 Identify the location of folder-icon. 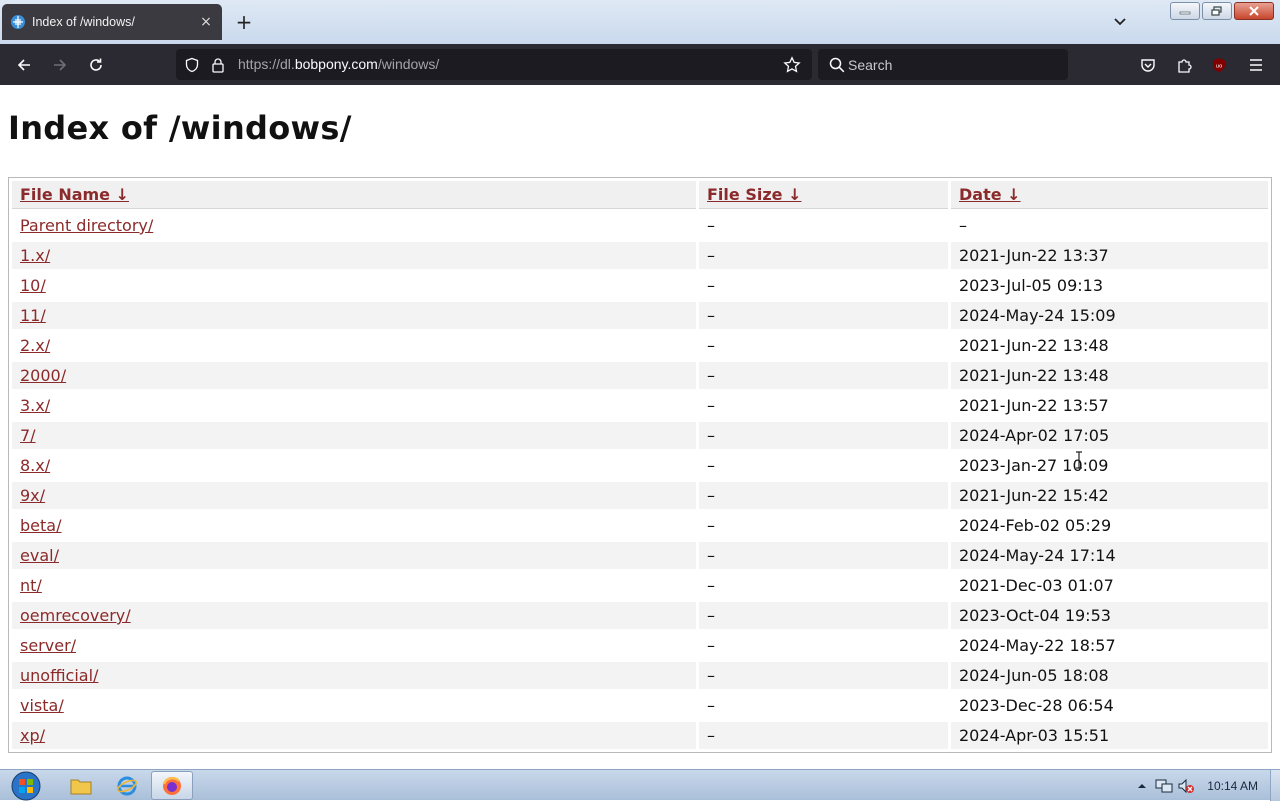
(81, 786).